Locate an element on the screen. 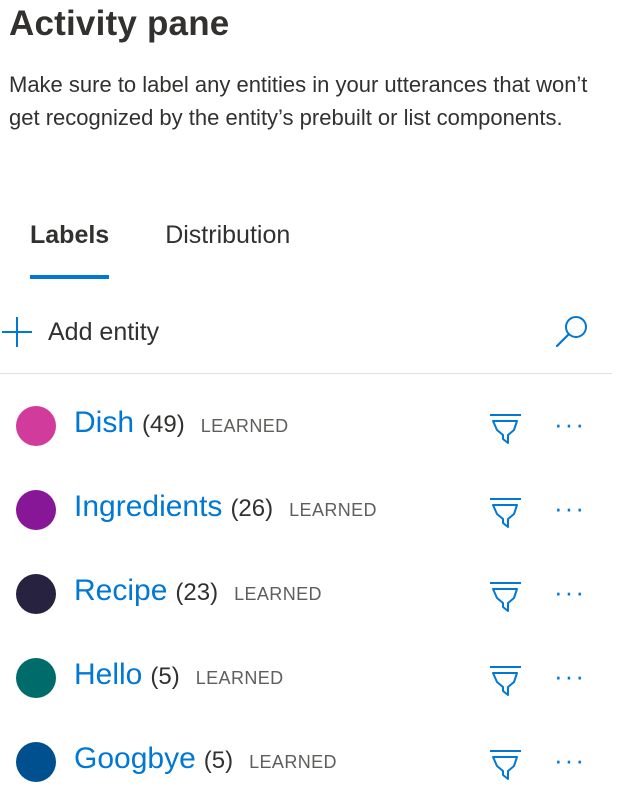  tab-distribution: Distribution is located at coordinates (227, 250).